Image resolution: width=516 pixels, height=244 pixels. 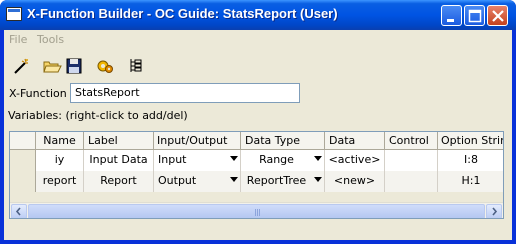 What do you see at coordinates (283, 141) in the screenshot?
I see `col-header-data-type: Data Type` at bounding box center [283, 141].